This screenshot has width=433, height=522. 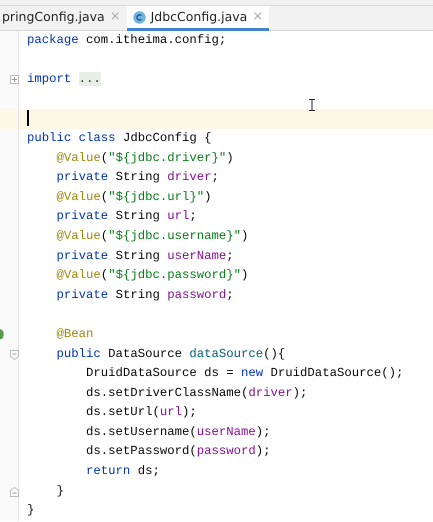 I want to click on code-line: private String password;, so click(x=145, y=295).